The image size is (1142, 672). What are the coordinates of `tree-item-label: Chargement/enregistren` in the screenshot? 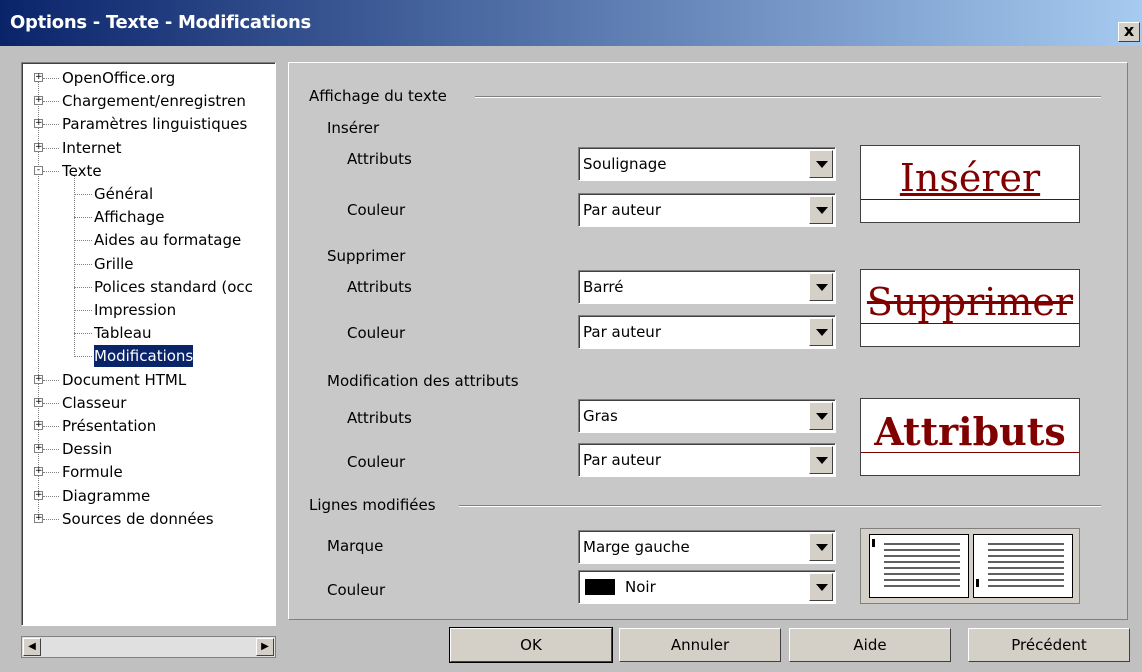 It's located at (154, 101).